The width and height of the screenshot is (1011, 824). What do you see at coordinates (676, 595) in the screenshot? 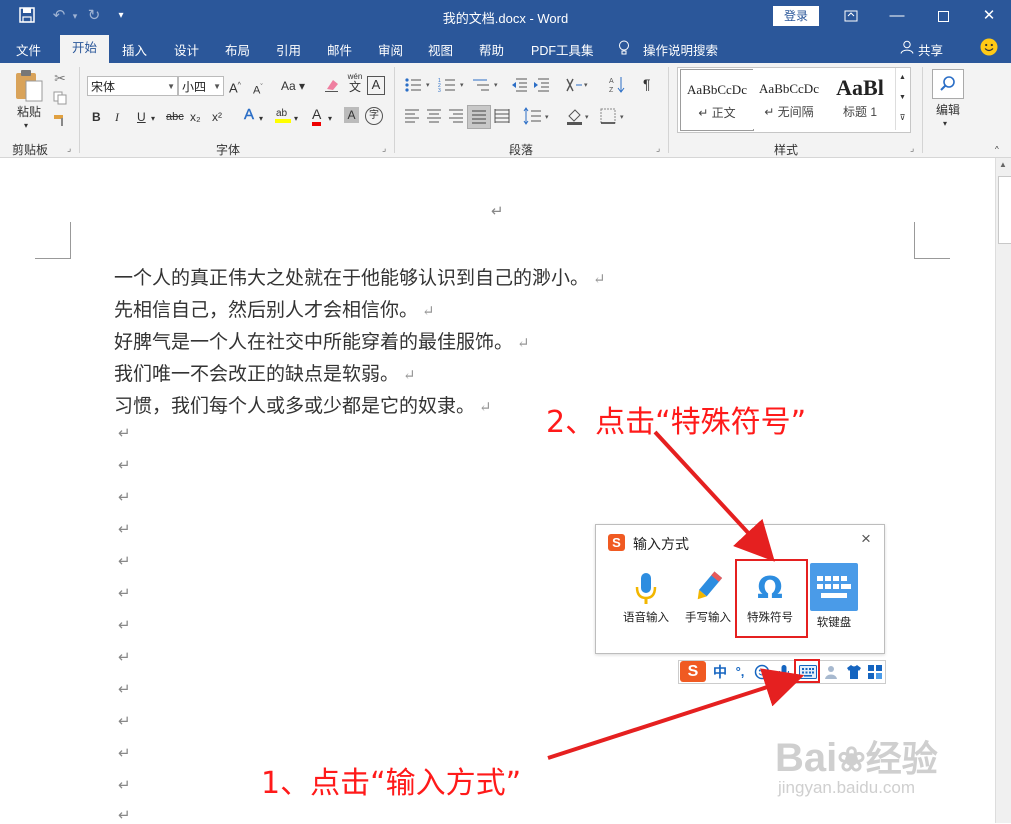
I see `annotation-arrows` at bounding box center [676, 595].